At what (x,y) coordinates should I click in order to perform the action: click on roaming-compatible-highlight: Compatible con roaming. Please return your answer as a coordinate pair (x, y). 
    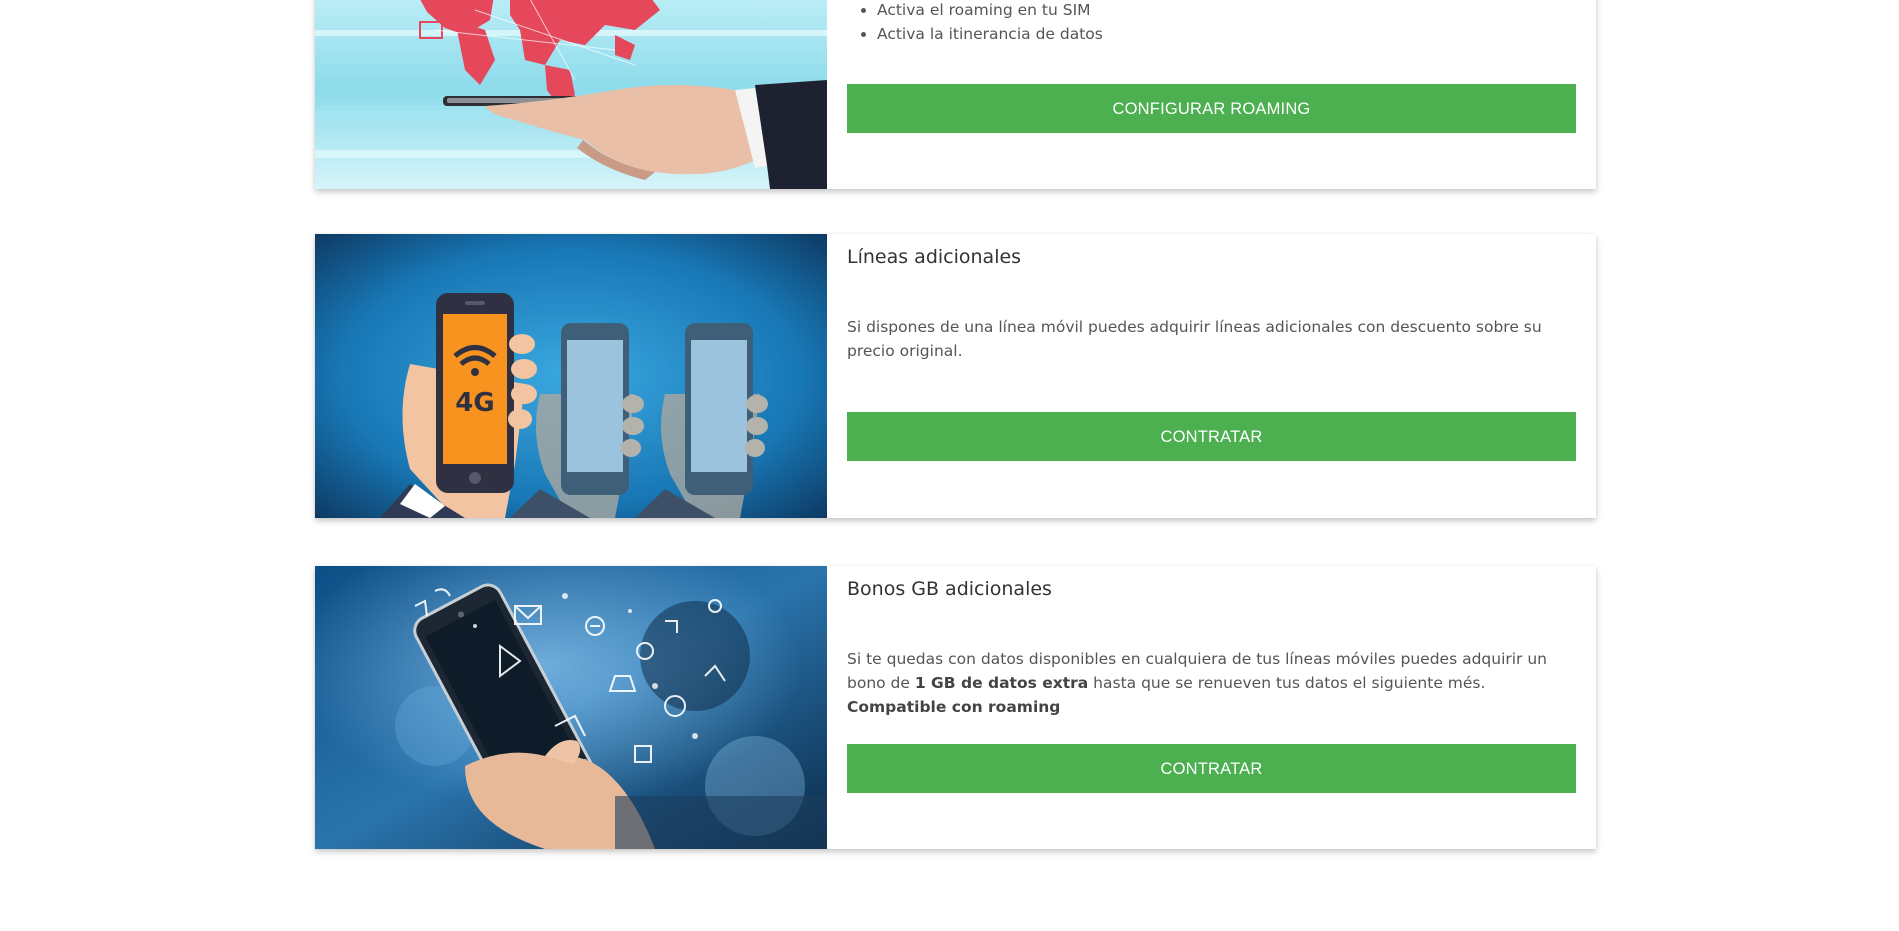
    Looking at the image, I should click on (954, 707).